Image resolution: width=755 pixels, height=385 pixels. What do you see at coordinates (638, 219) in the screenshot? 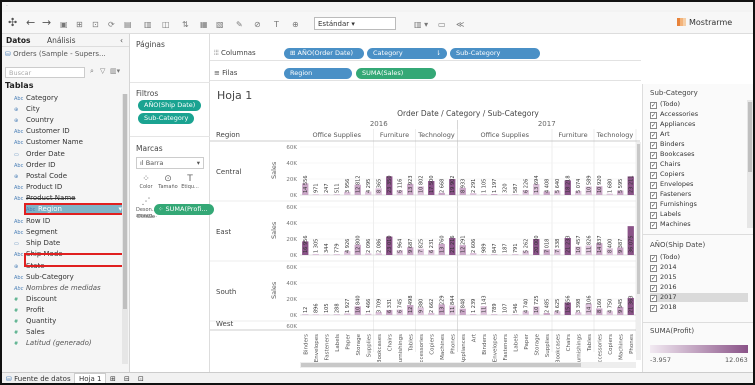
I see `vertical-scrollbar-thumb` at bounding box center [638, 219].